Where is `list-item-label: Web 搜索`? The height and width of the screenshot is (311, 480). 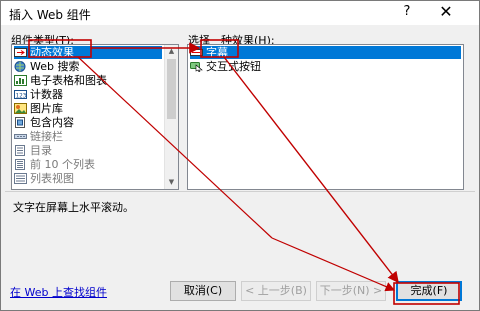
list-item-label: Web 搜索 is located at coordinates (55, 66).